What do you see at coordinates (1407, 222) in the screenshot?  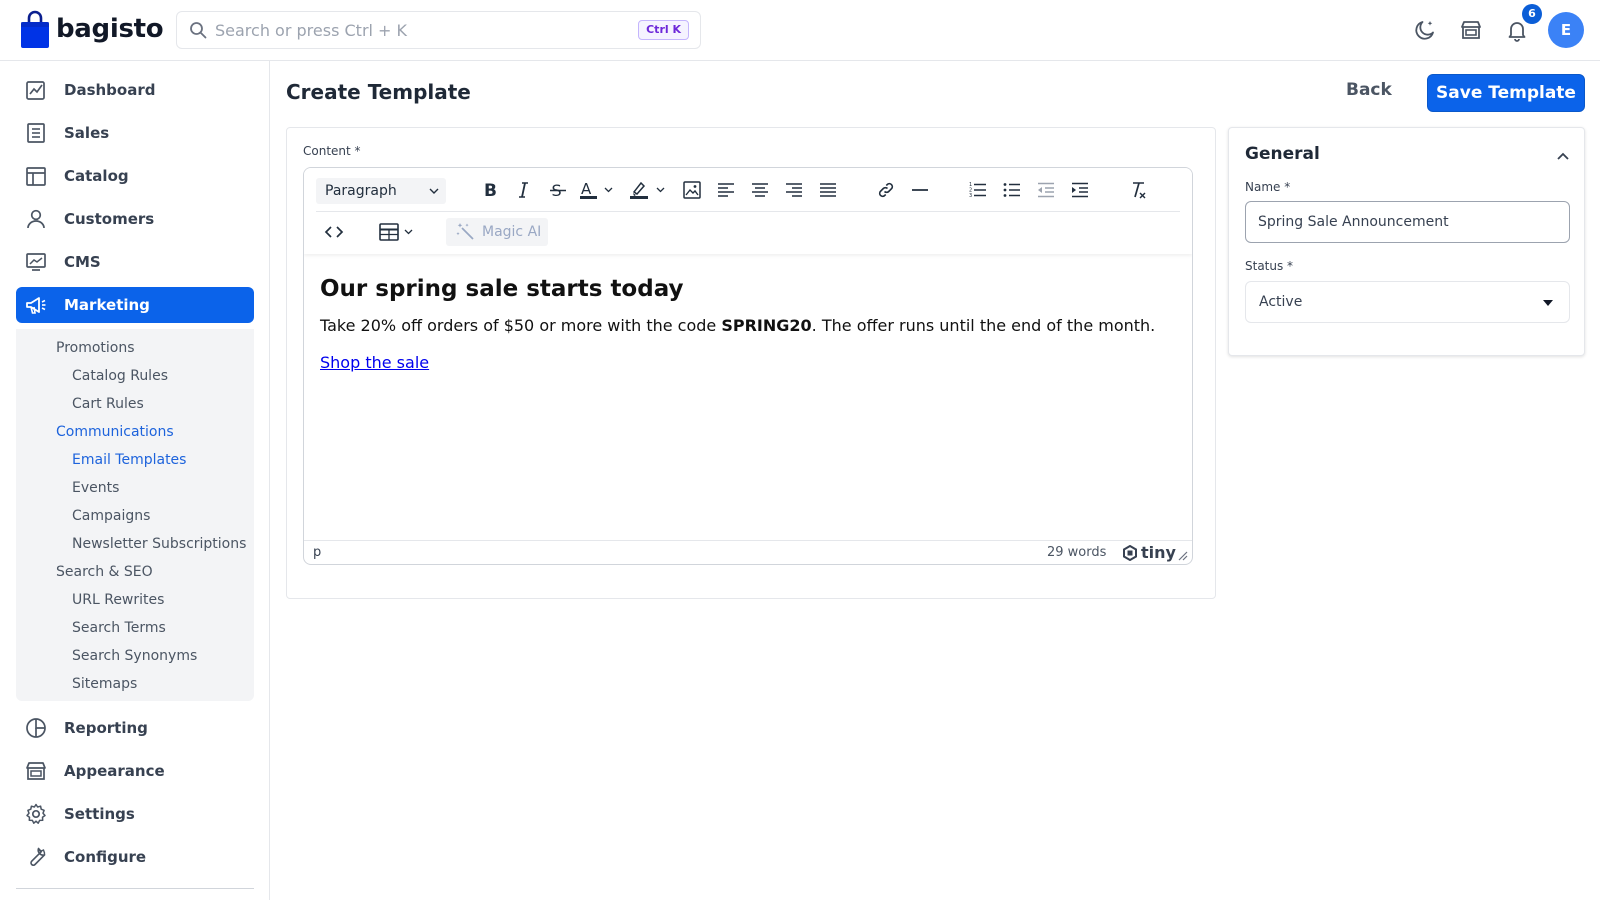 I see `name-input` at bounding box center [1407, 222].